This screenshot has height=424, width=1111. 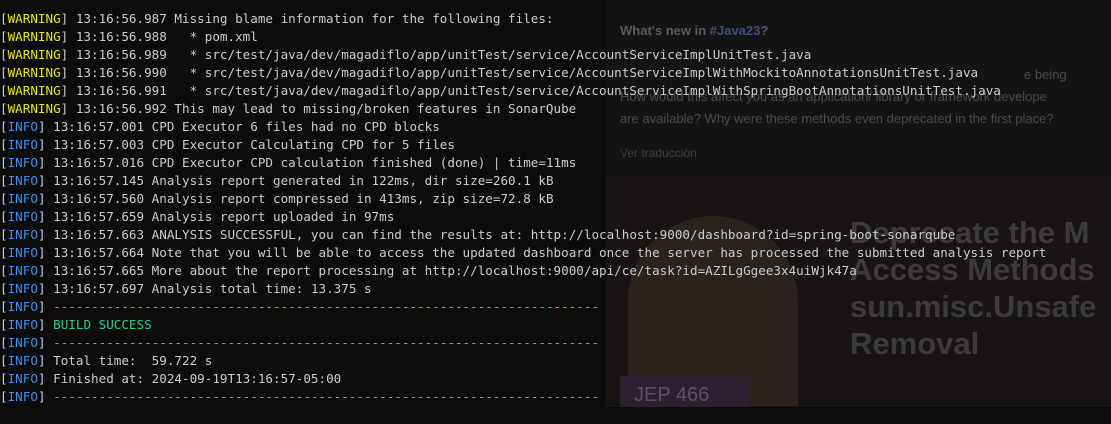 What do you see at coordinates (129, 360) in the screenshot?
I see `log-message: Total time: 59.722 s` at bounding box center [129, 360].